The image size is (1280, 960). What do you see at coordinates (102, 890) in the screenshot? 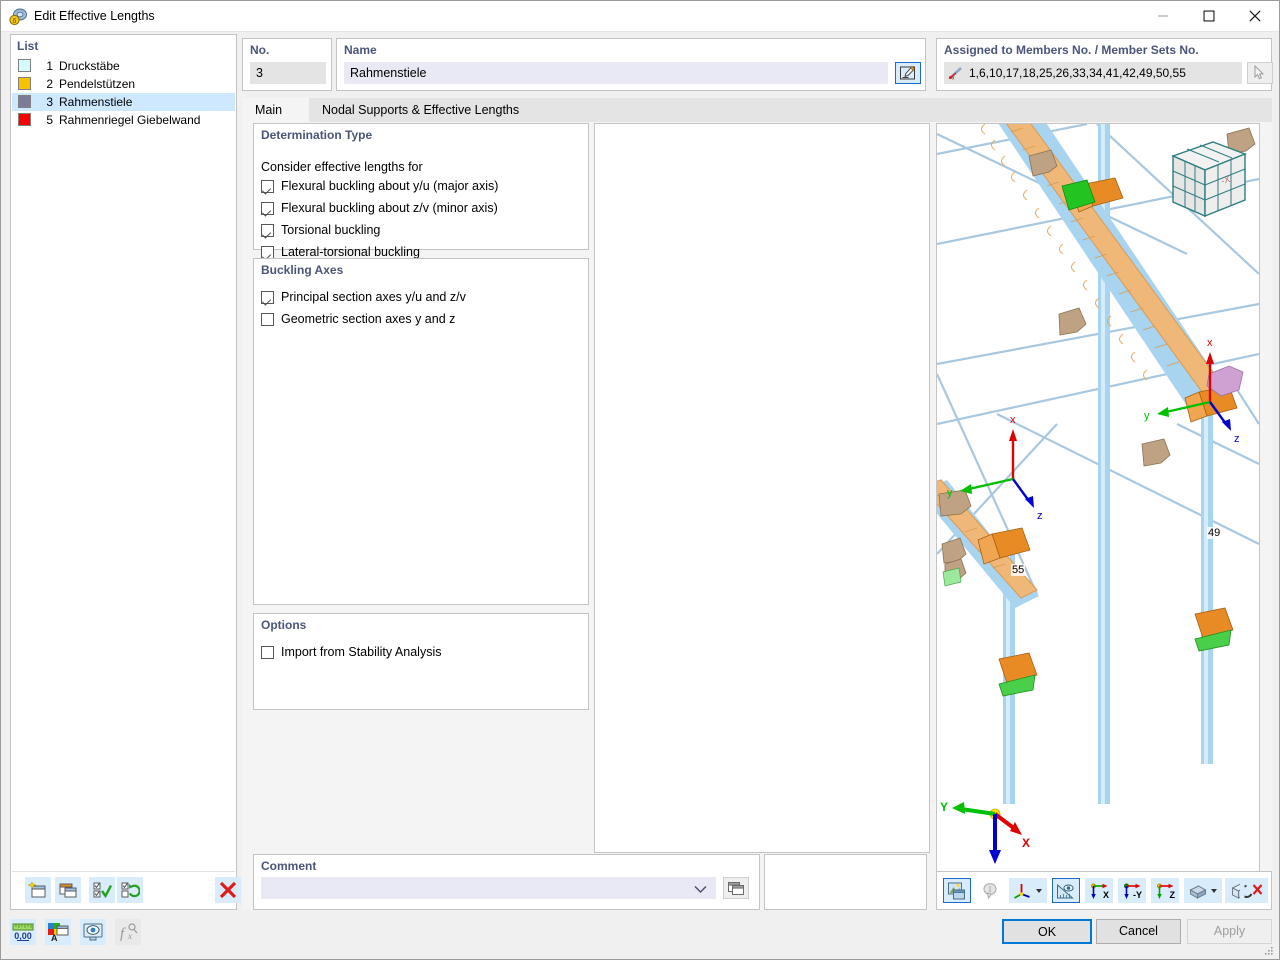
I see `check-all-button` at bounding box center [102, 890].